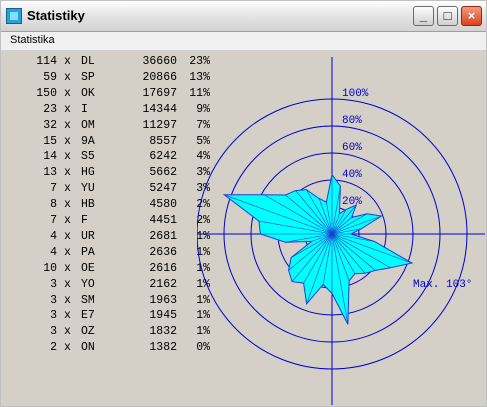  I want to click on distance-cell: 1963, so click(163, 300).